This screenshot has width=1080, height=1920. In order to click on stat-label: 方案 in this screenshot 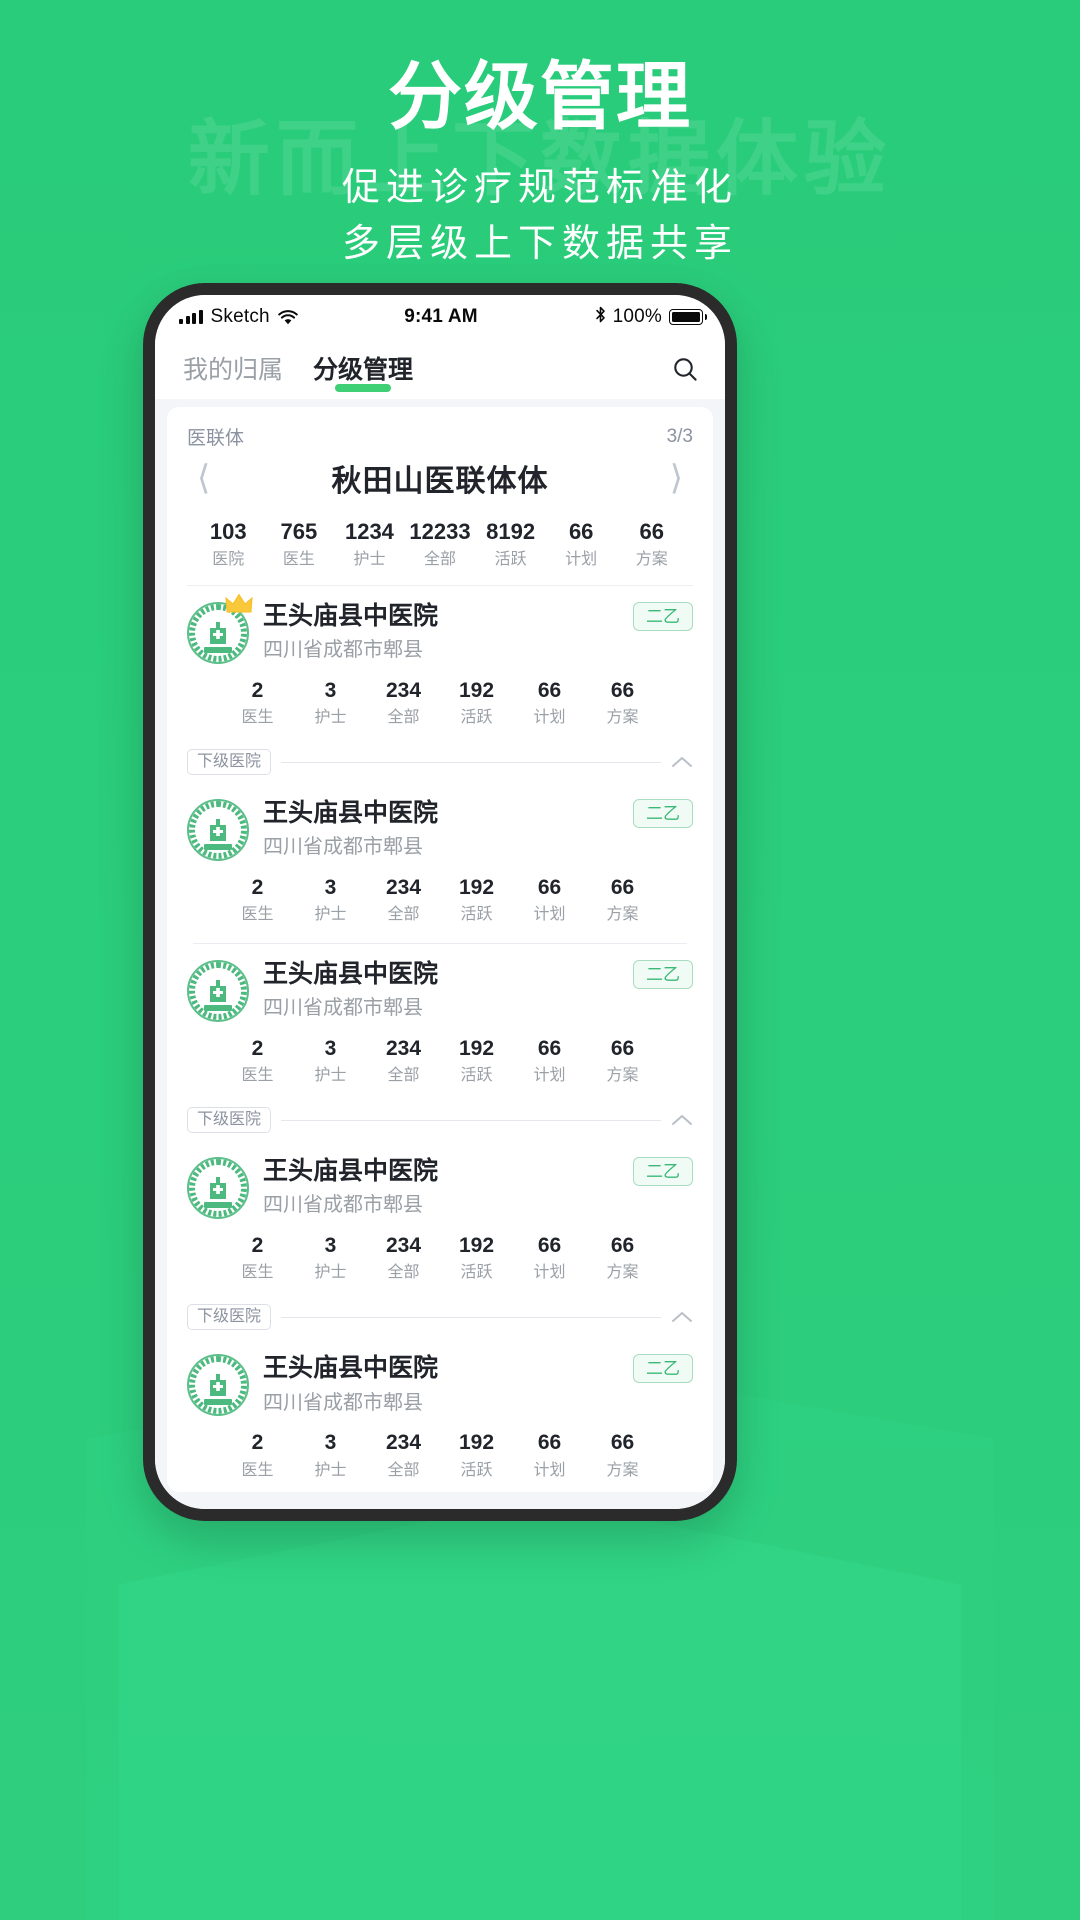, I will do `click(622, 717)`.